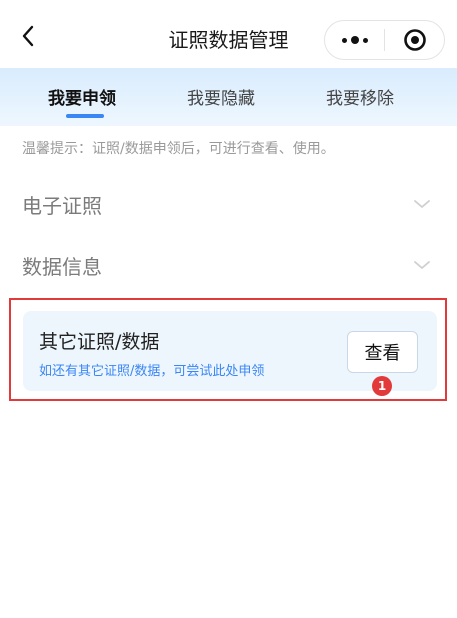 The image size is (457, 618). Describe the element at coordinates (178, 149) in the screenshot. I see `tip-text: 温馨提示：证照/数据申领后，可进行查看、使用。` at that location.